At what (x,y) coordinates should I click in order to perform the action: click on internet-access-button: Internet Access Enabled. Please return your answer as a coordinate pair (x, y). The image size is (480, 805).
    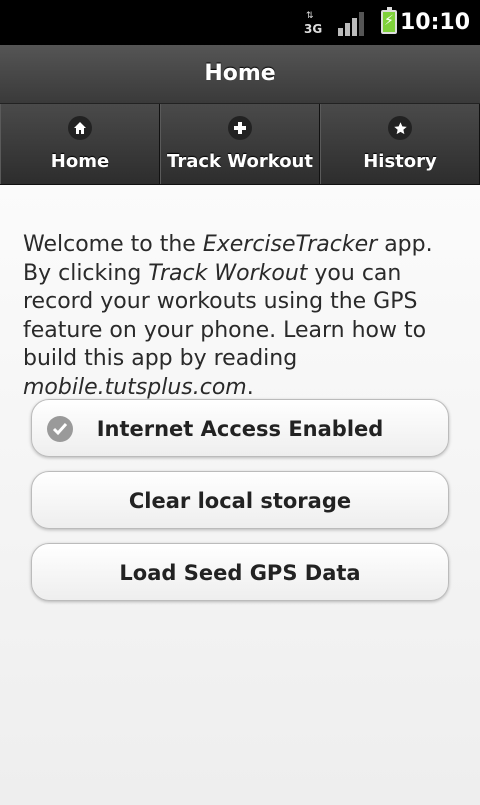
    Looking at the image, I should click on (240, 428).